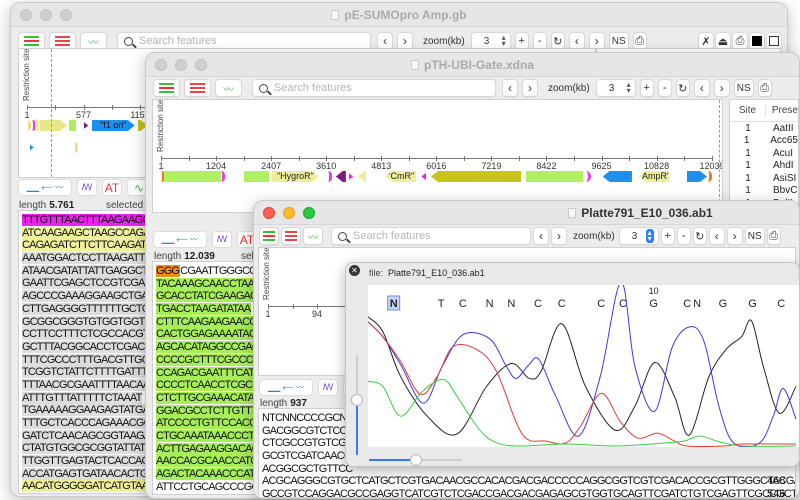  What do you see at coordinates (653, 176) in the screenshot?
I see `feature-left: "AmpR"` at bounding box center [653, 176].